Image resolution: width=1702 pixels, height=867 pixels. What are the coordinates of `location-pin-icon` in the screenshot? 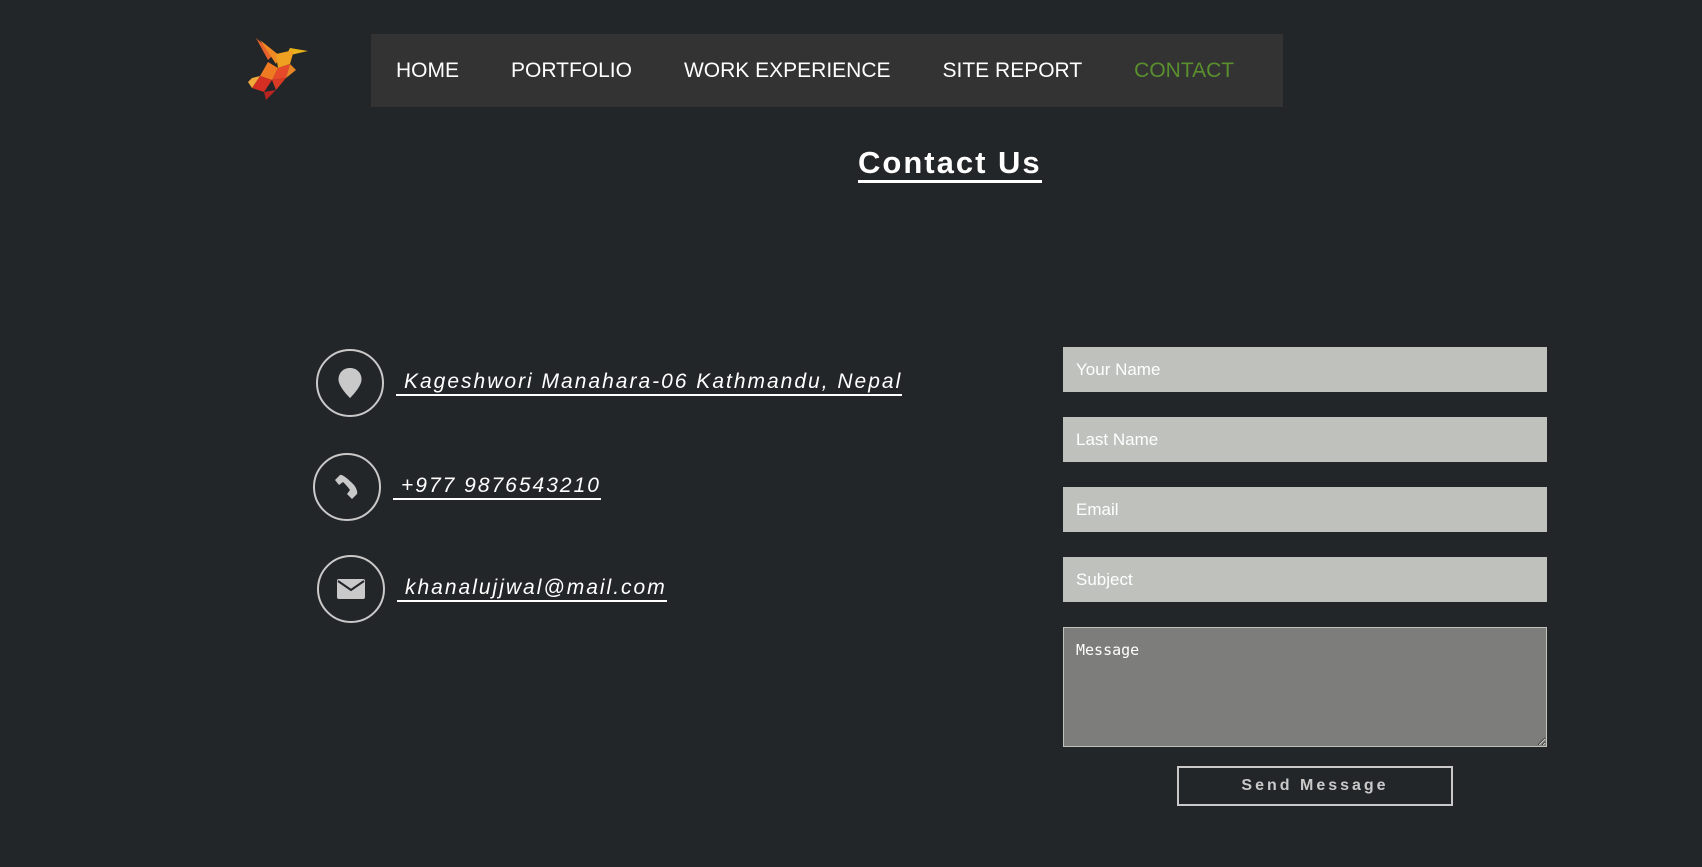 It's located at (350, 383).